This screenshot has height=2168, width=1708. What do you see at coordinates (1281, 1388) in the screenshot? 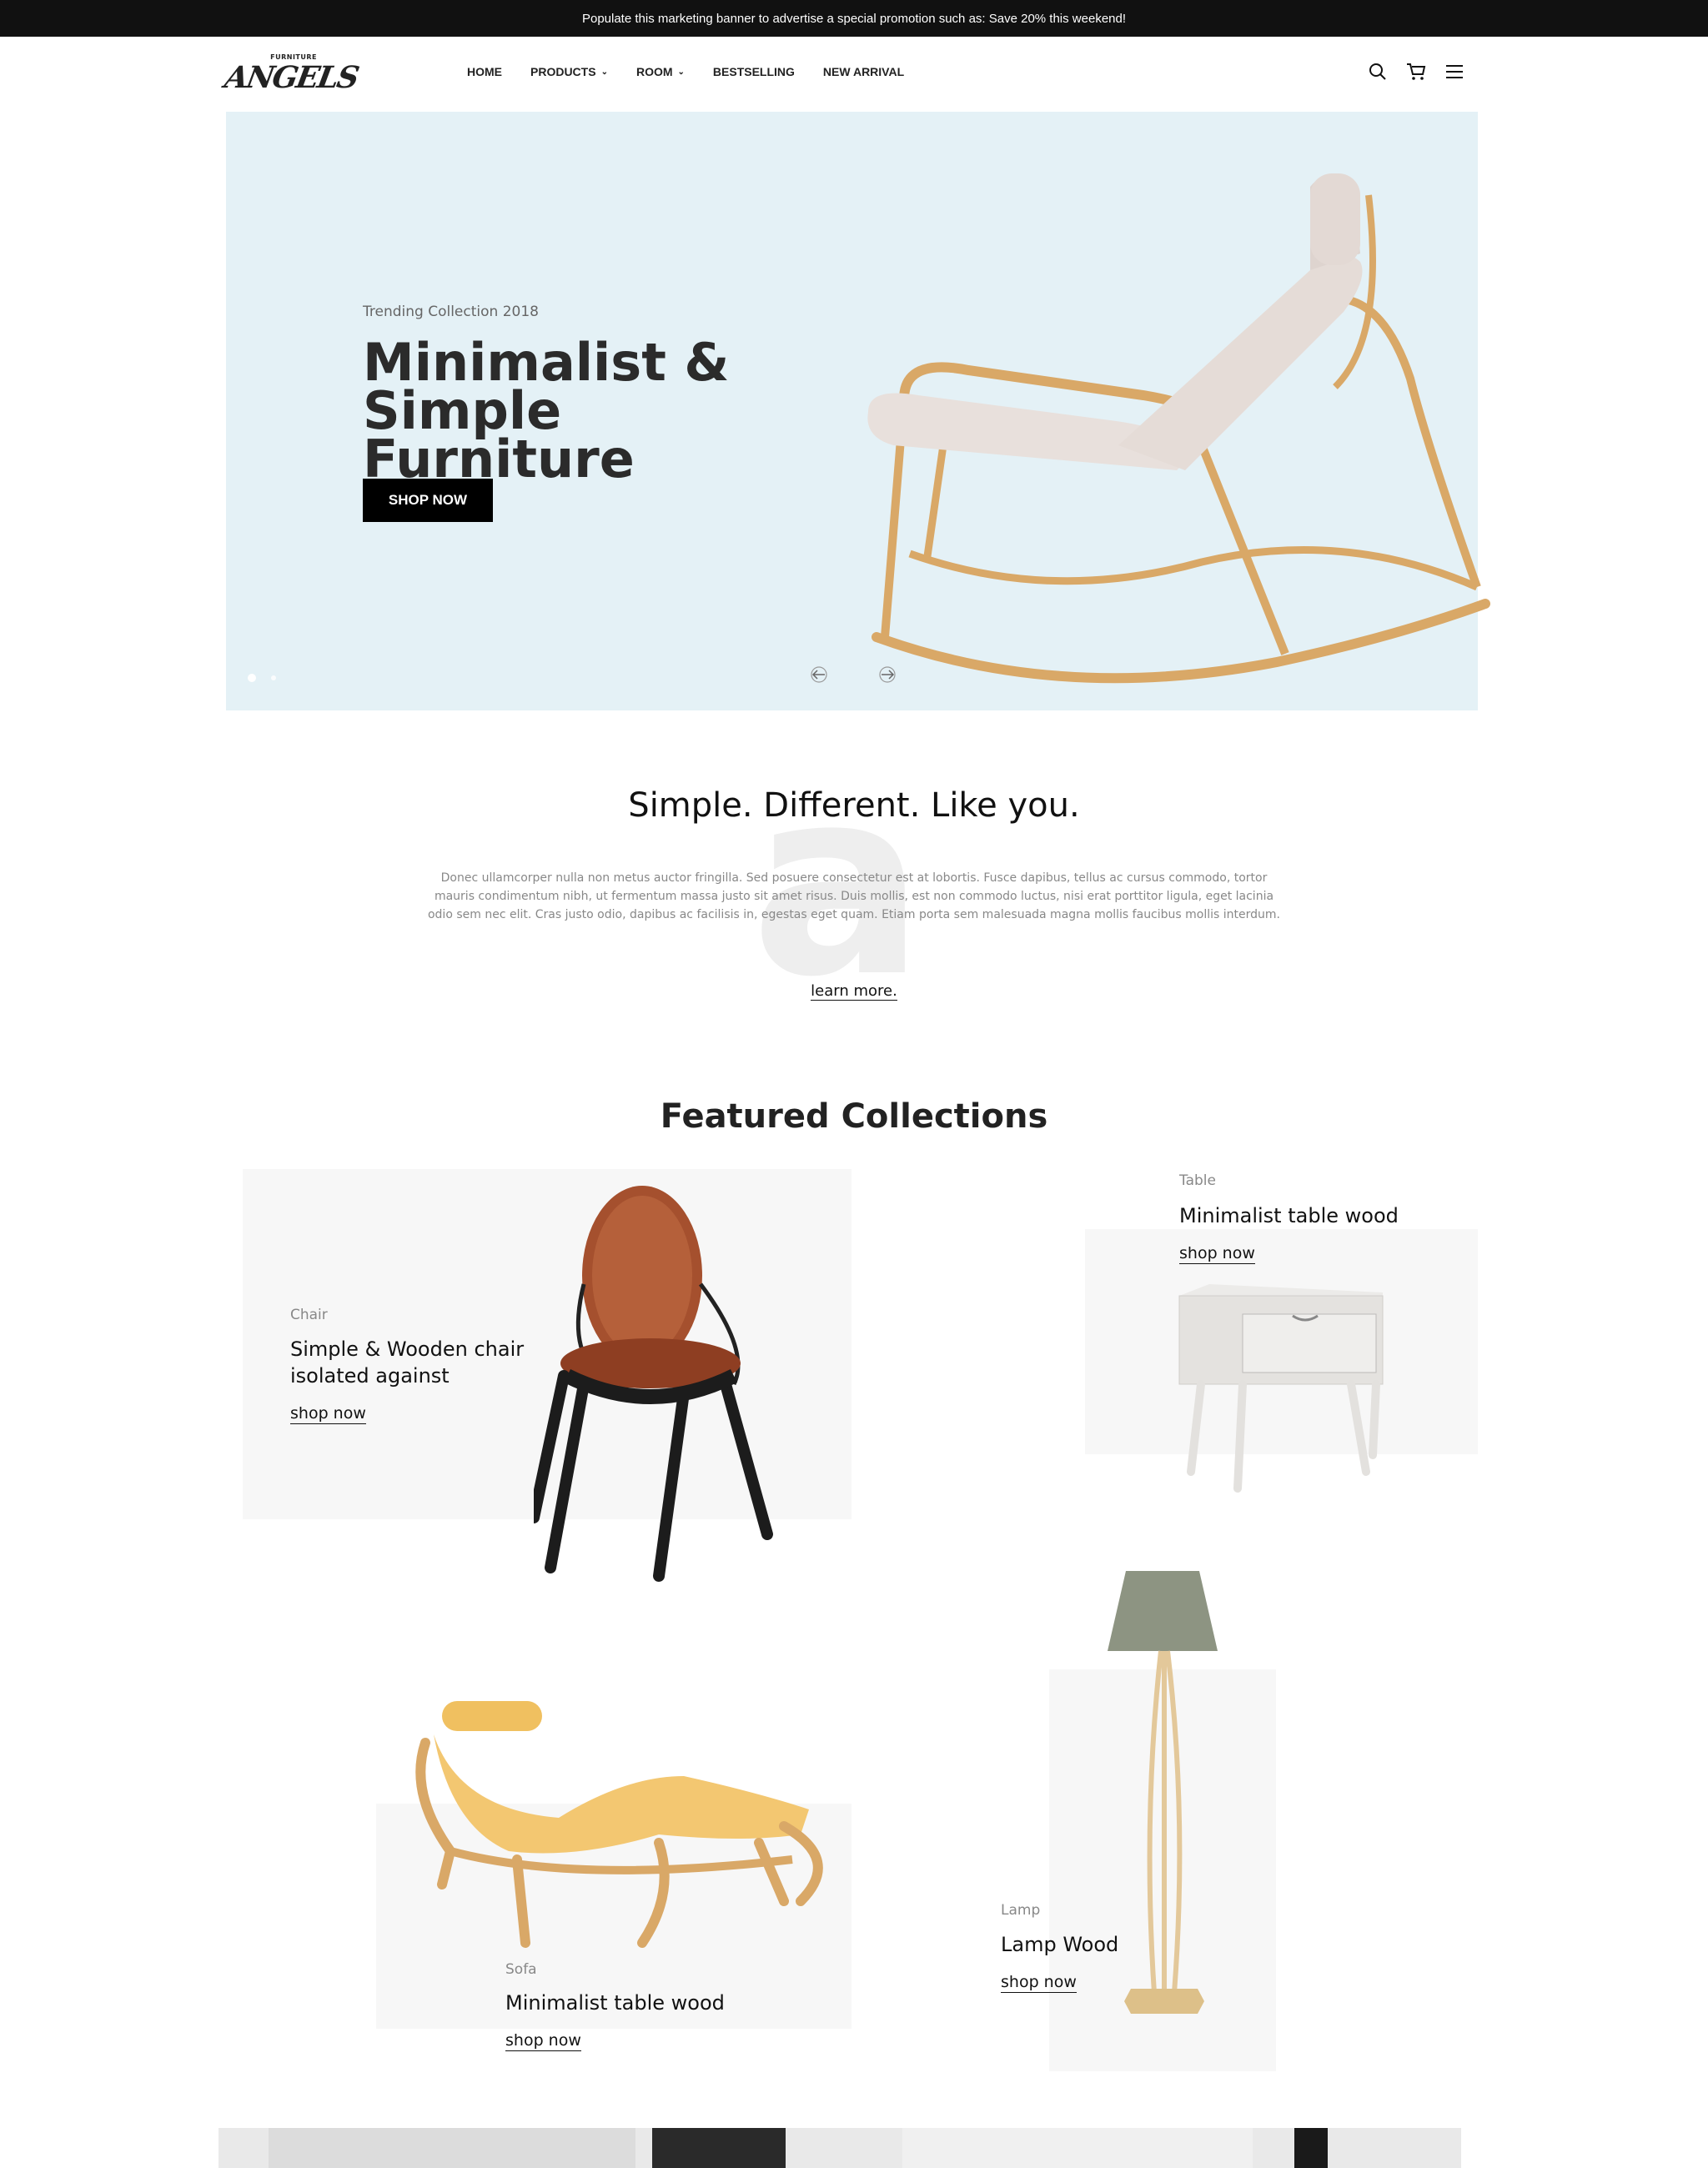
I see `bedside-table-image` at bounding box center [1281, 1388].